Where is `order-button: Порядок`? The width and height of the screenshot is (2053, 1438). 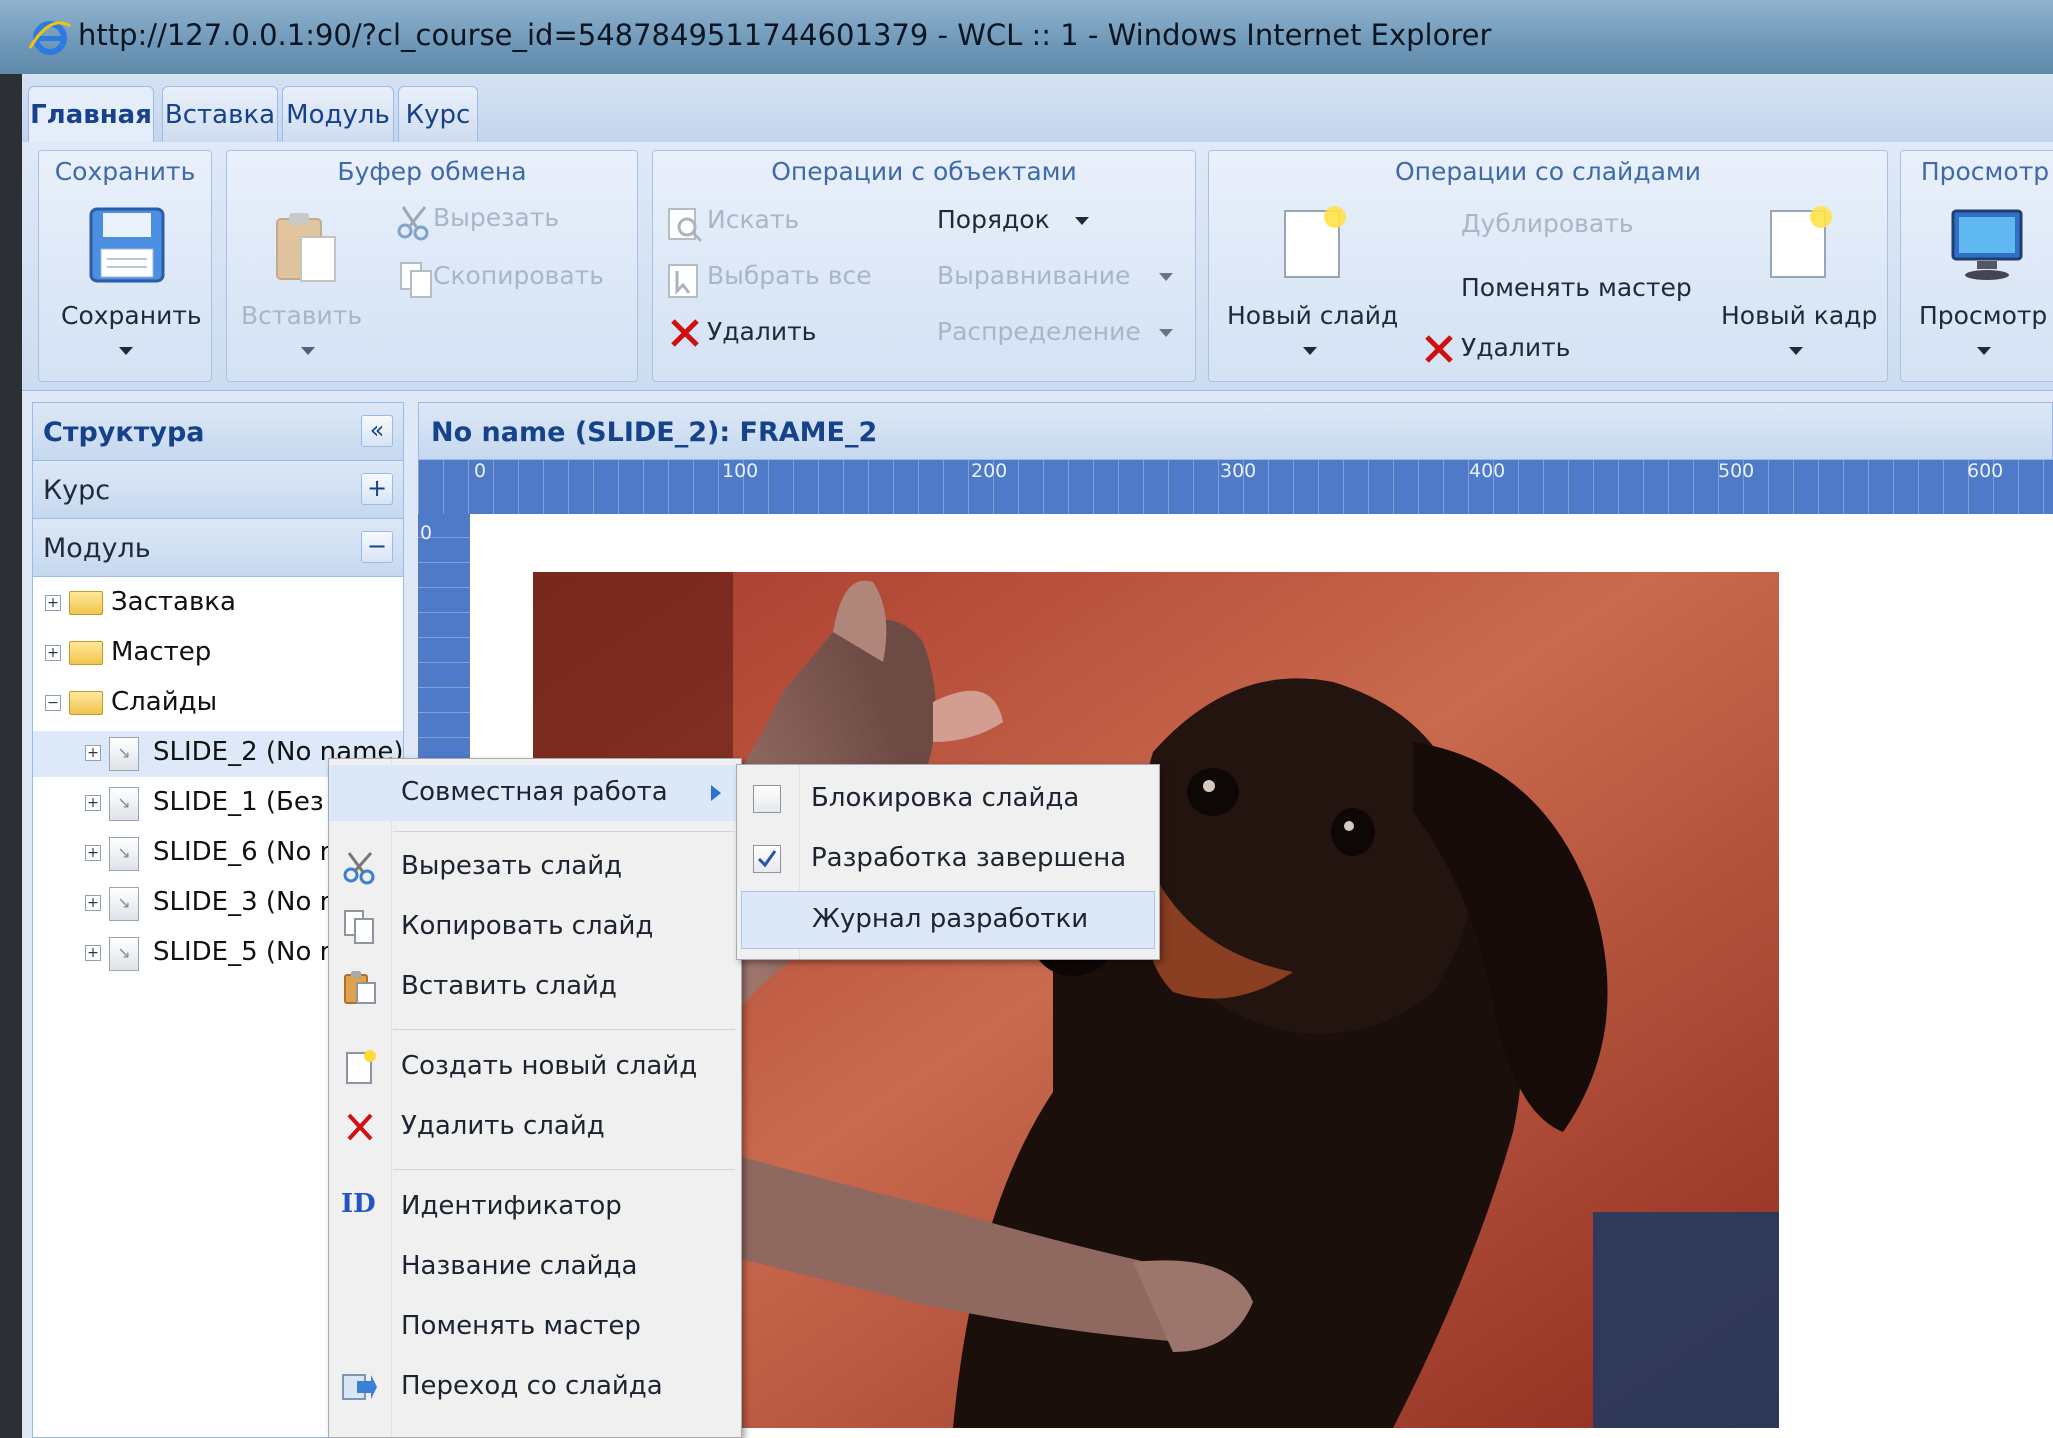 order-button: Порядок is located at coordinates (993, 219).